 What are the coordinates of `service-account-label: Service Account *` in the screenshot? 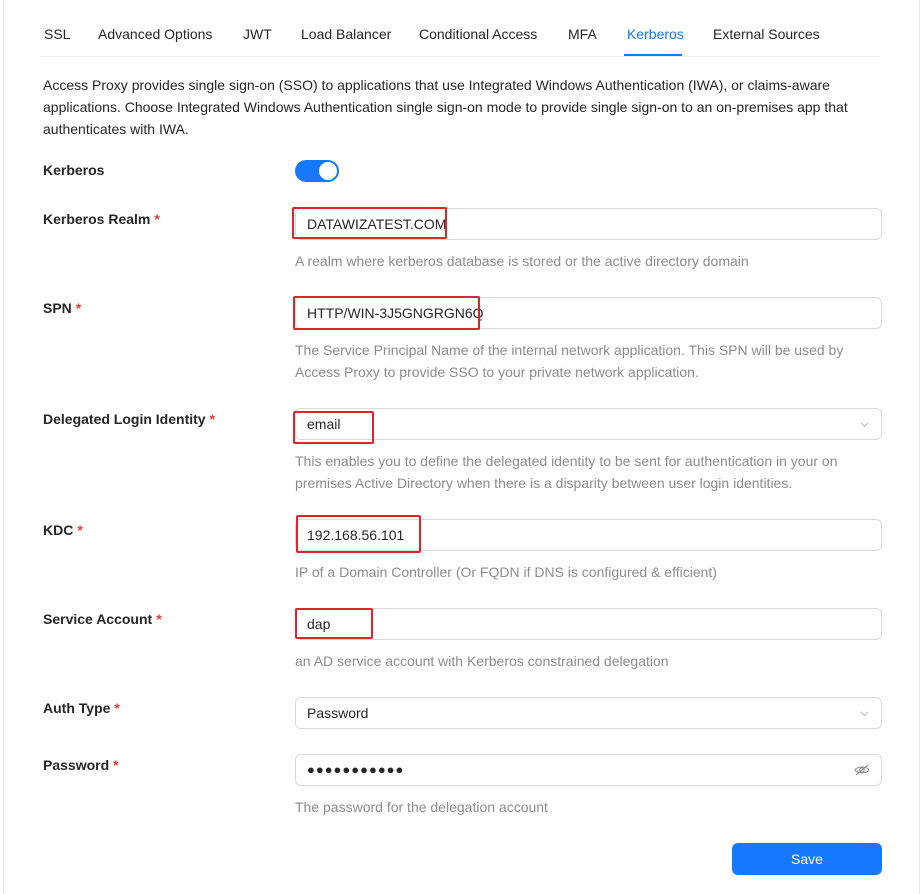 It's located at (102, 619).